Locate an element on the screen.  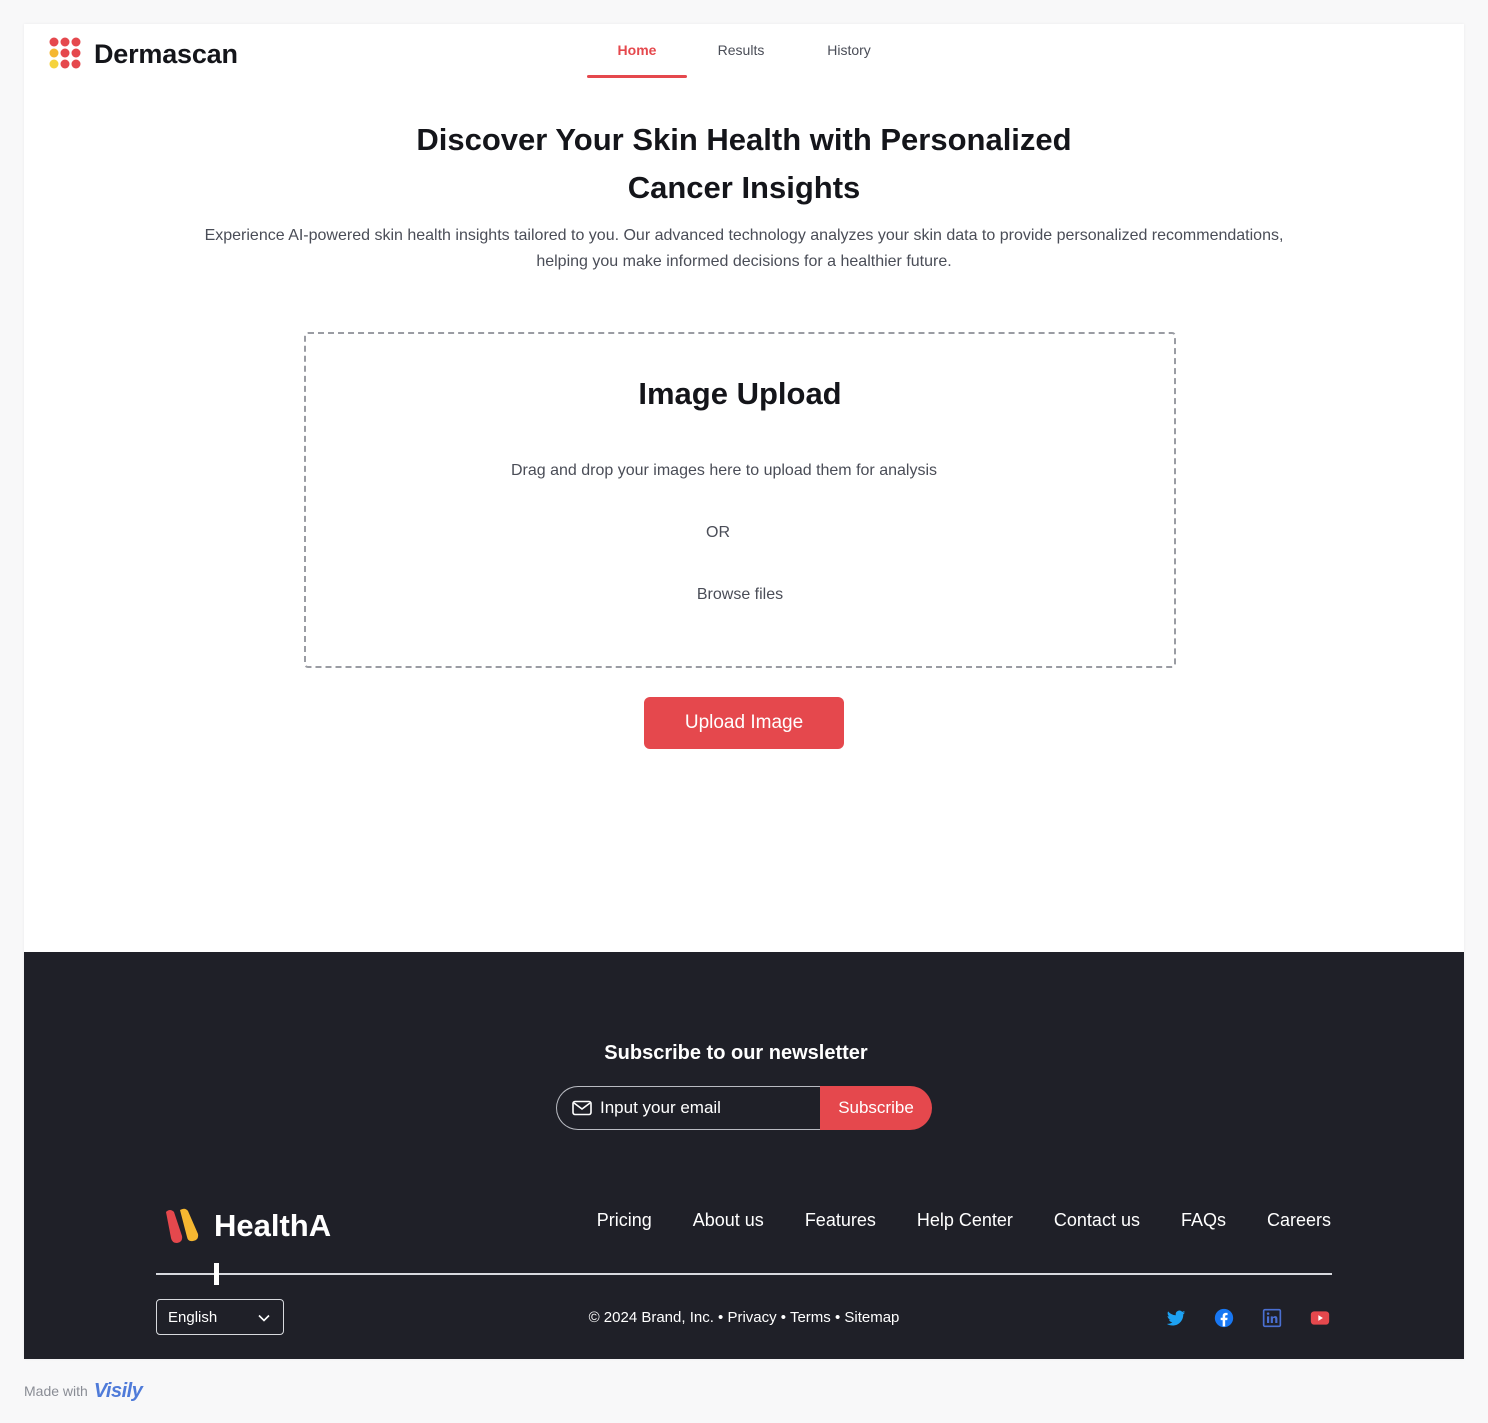
mail-icon is located at coordinates (582, 1108).